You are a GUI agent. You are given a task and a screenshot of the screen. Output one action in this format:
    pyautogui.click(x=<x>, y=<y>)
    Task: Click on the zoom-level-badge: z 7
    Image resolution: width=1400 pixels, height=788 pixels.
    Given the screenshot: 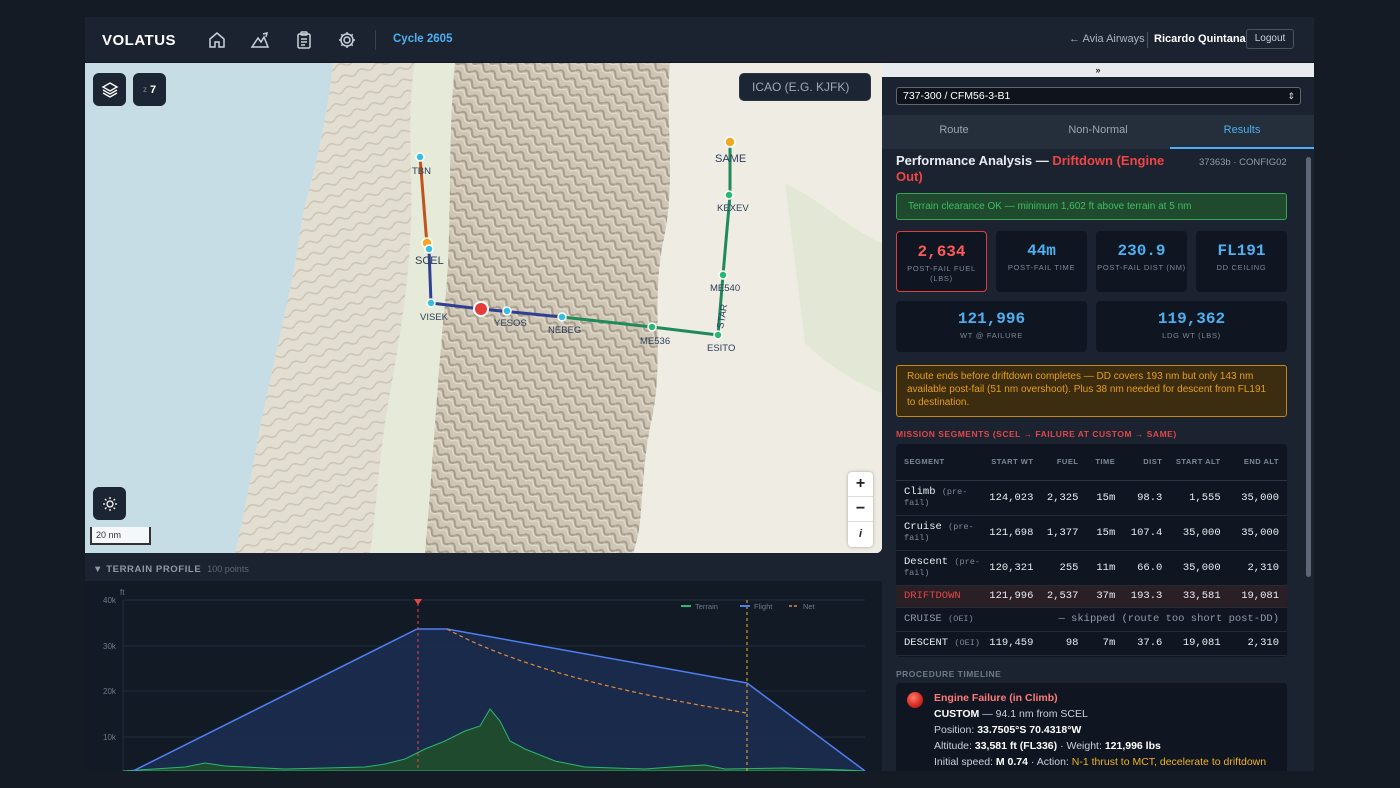 What is the action you would take?
    pyautogui.click(x=149, y=89)
    